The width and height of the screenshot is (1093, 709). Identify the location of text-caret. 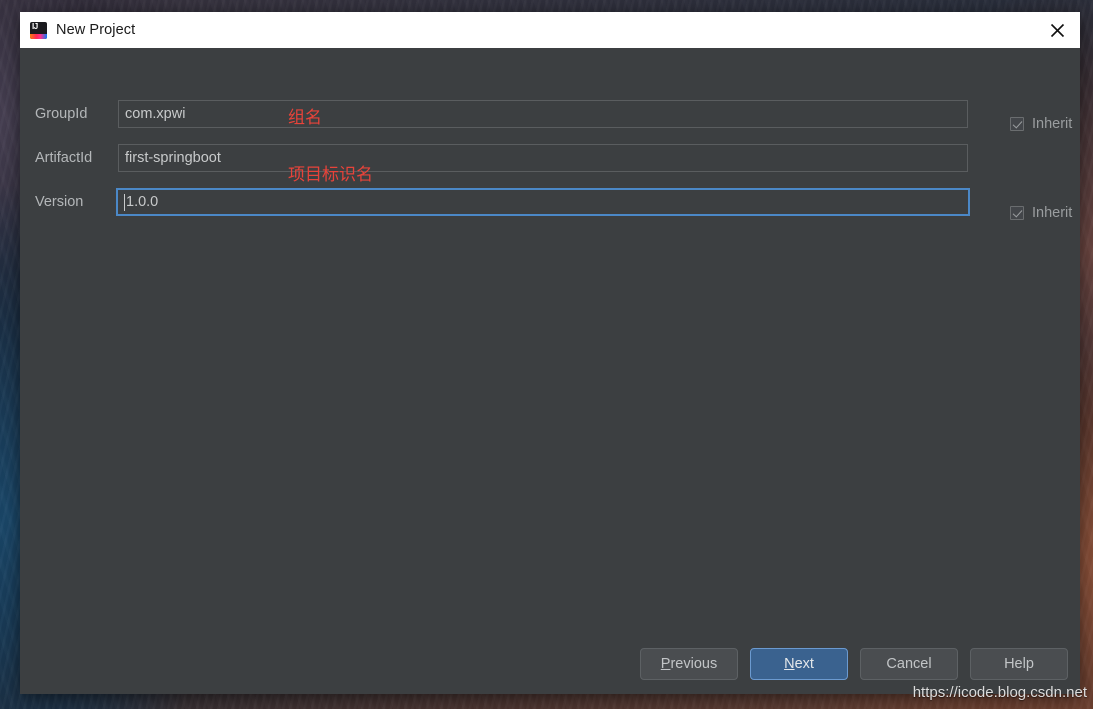
(124, 202).